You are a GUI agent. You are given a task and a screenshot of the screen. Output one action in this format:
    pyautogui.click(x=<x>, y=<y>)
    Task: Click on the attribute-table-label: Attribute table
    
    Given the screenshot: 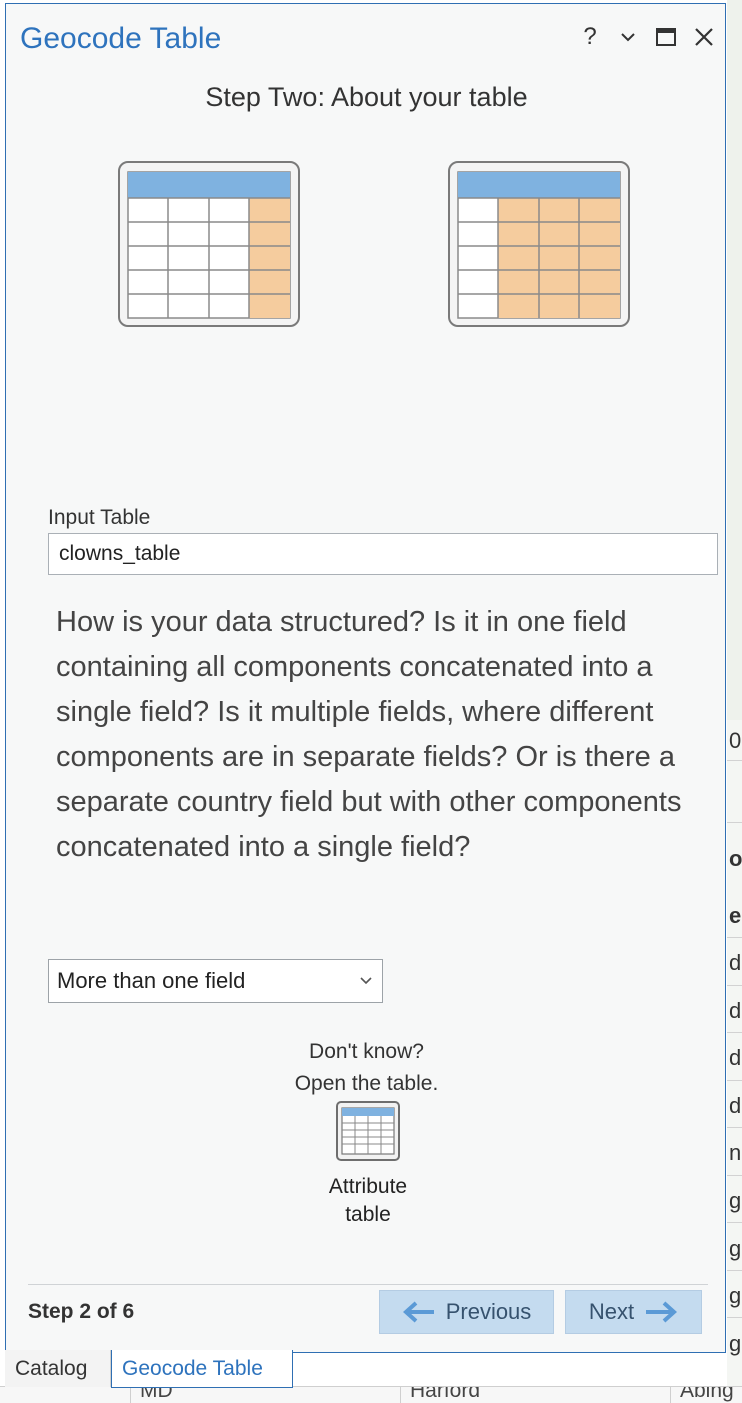 What is the action you would take?
    pyautogui.click(x=368, y=1201)
    